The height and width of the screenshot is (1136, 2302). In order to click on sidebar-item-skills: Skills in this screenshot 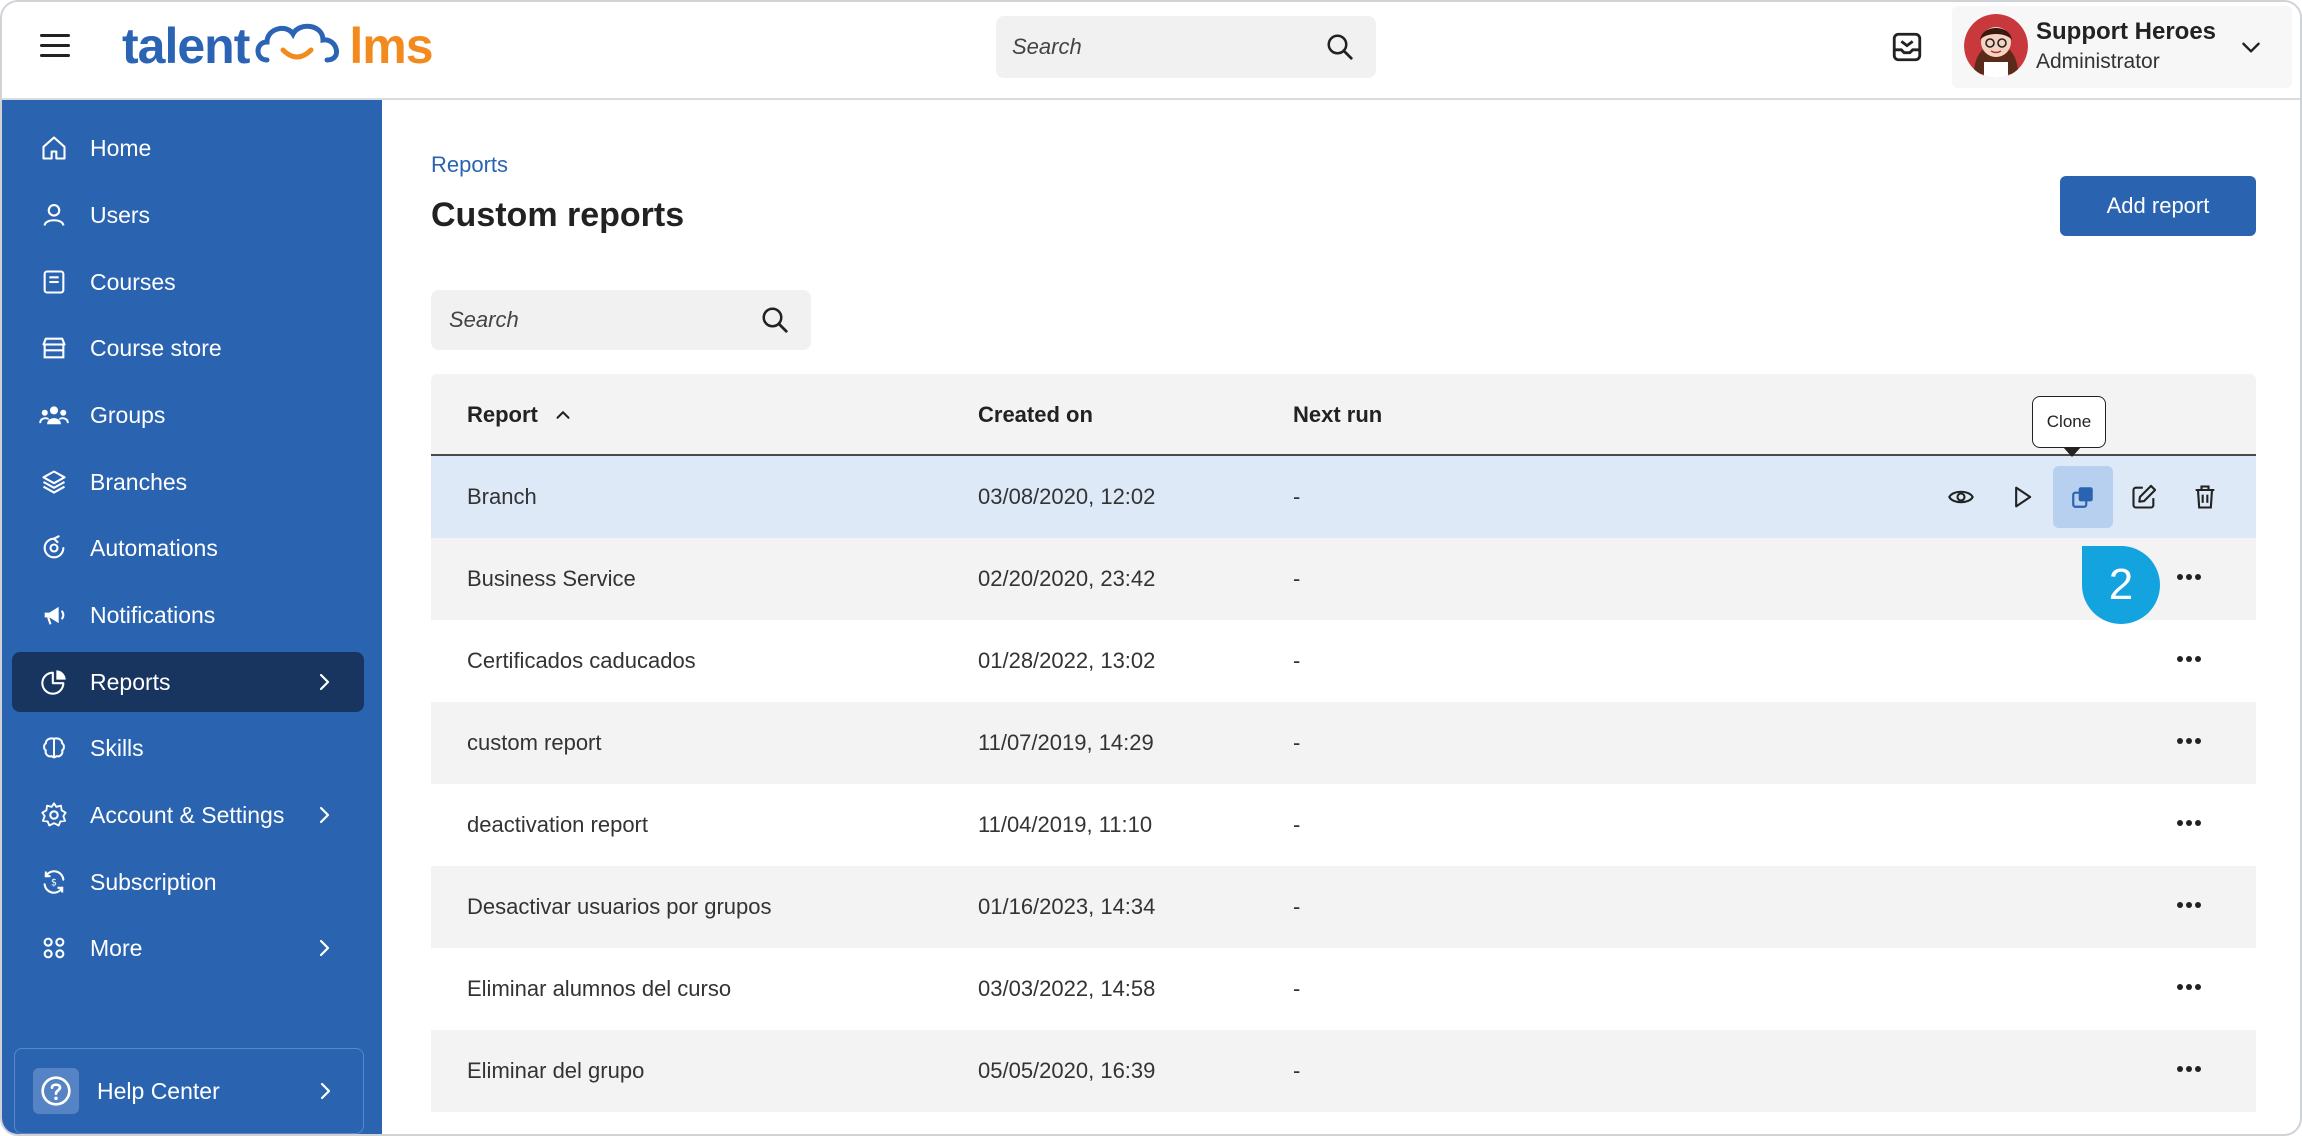, I will do `click(188, 748)`.